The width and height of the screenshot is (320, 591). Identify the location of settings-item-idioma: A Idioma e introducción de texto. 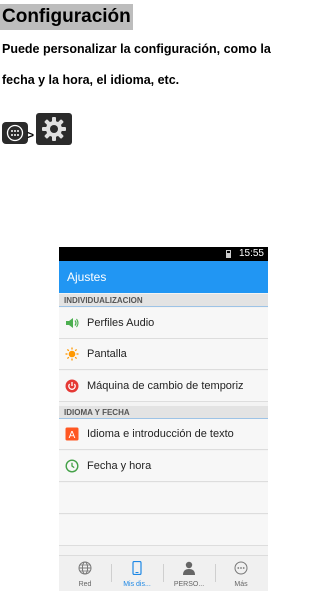
(163, 434).